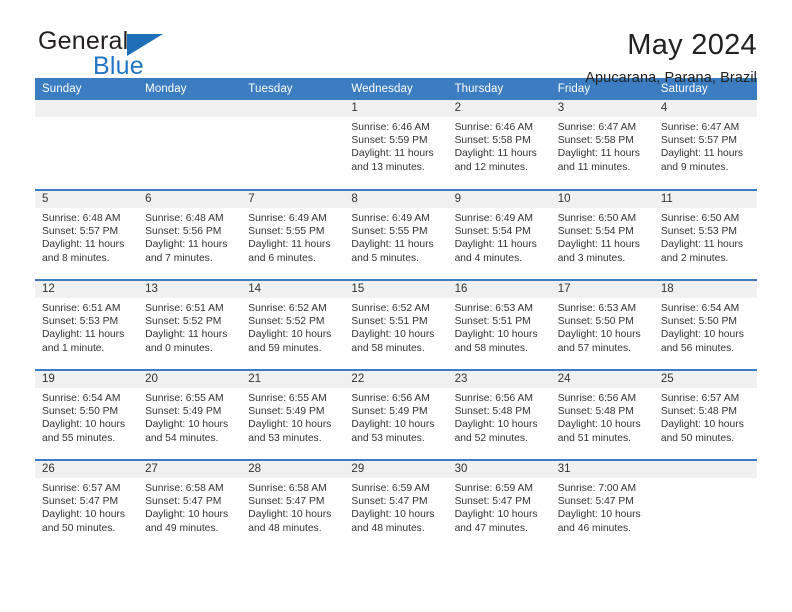 Image resolution: width=792 pixels, height=612 pixels. Describe the element at coordinates (493, 398) in the screenshot. I see `sunrise-text: Sunrise: 6:56 AM` at that location.